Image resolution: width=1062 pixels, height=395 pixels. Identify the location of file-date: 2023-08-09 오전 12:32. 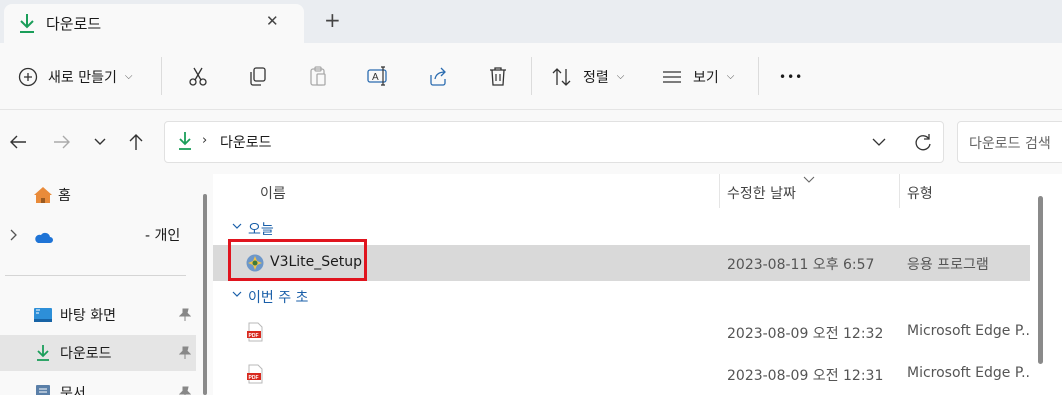
(805, 334).